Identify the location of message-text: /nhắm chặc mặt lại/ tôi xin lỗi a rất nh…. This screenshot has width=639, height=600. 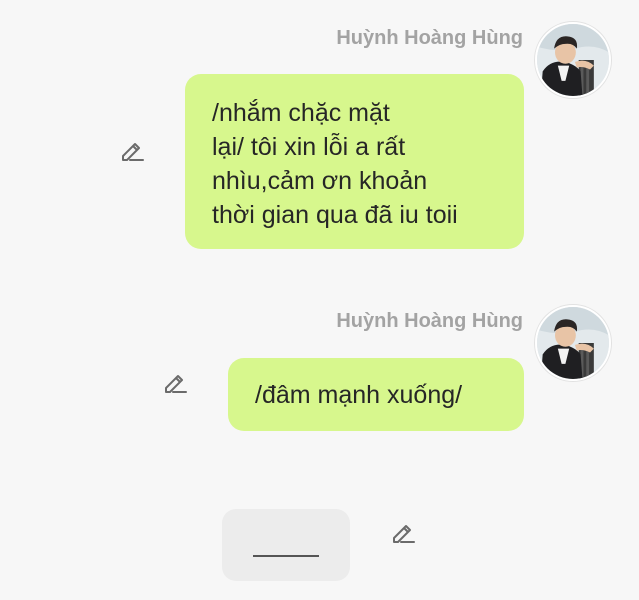
(335, 164).